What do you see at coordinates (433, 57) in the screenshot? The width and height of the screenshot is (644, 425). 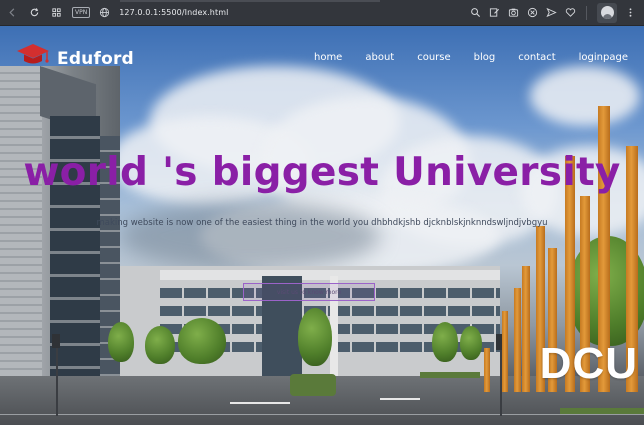 I see `nav-link-course: course` at bounding box center [433, 57].